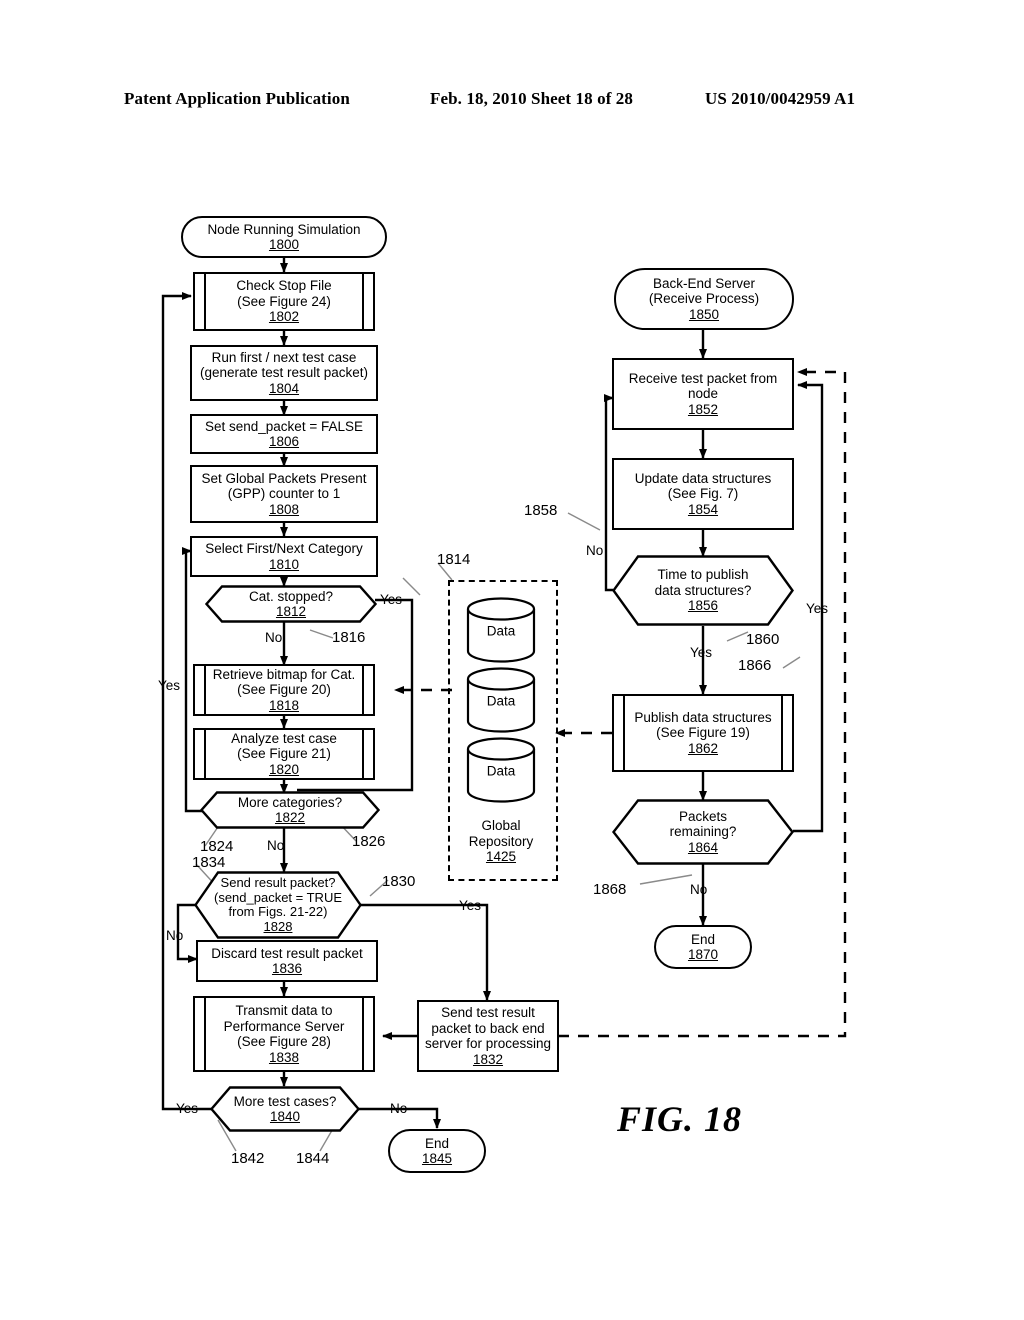 The image size is (1024, 1320). I want to click on node-1800-text: Node Running Simulation, so click(284, 229).